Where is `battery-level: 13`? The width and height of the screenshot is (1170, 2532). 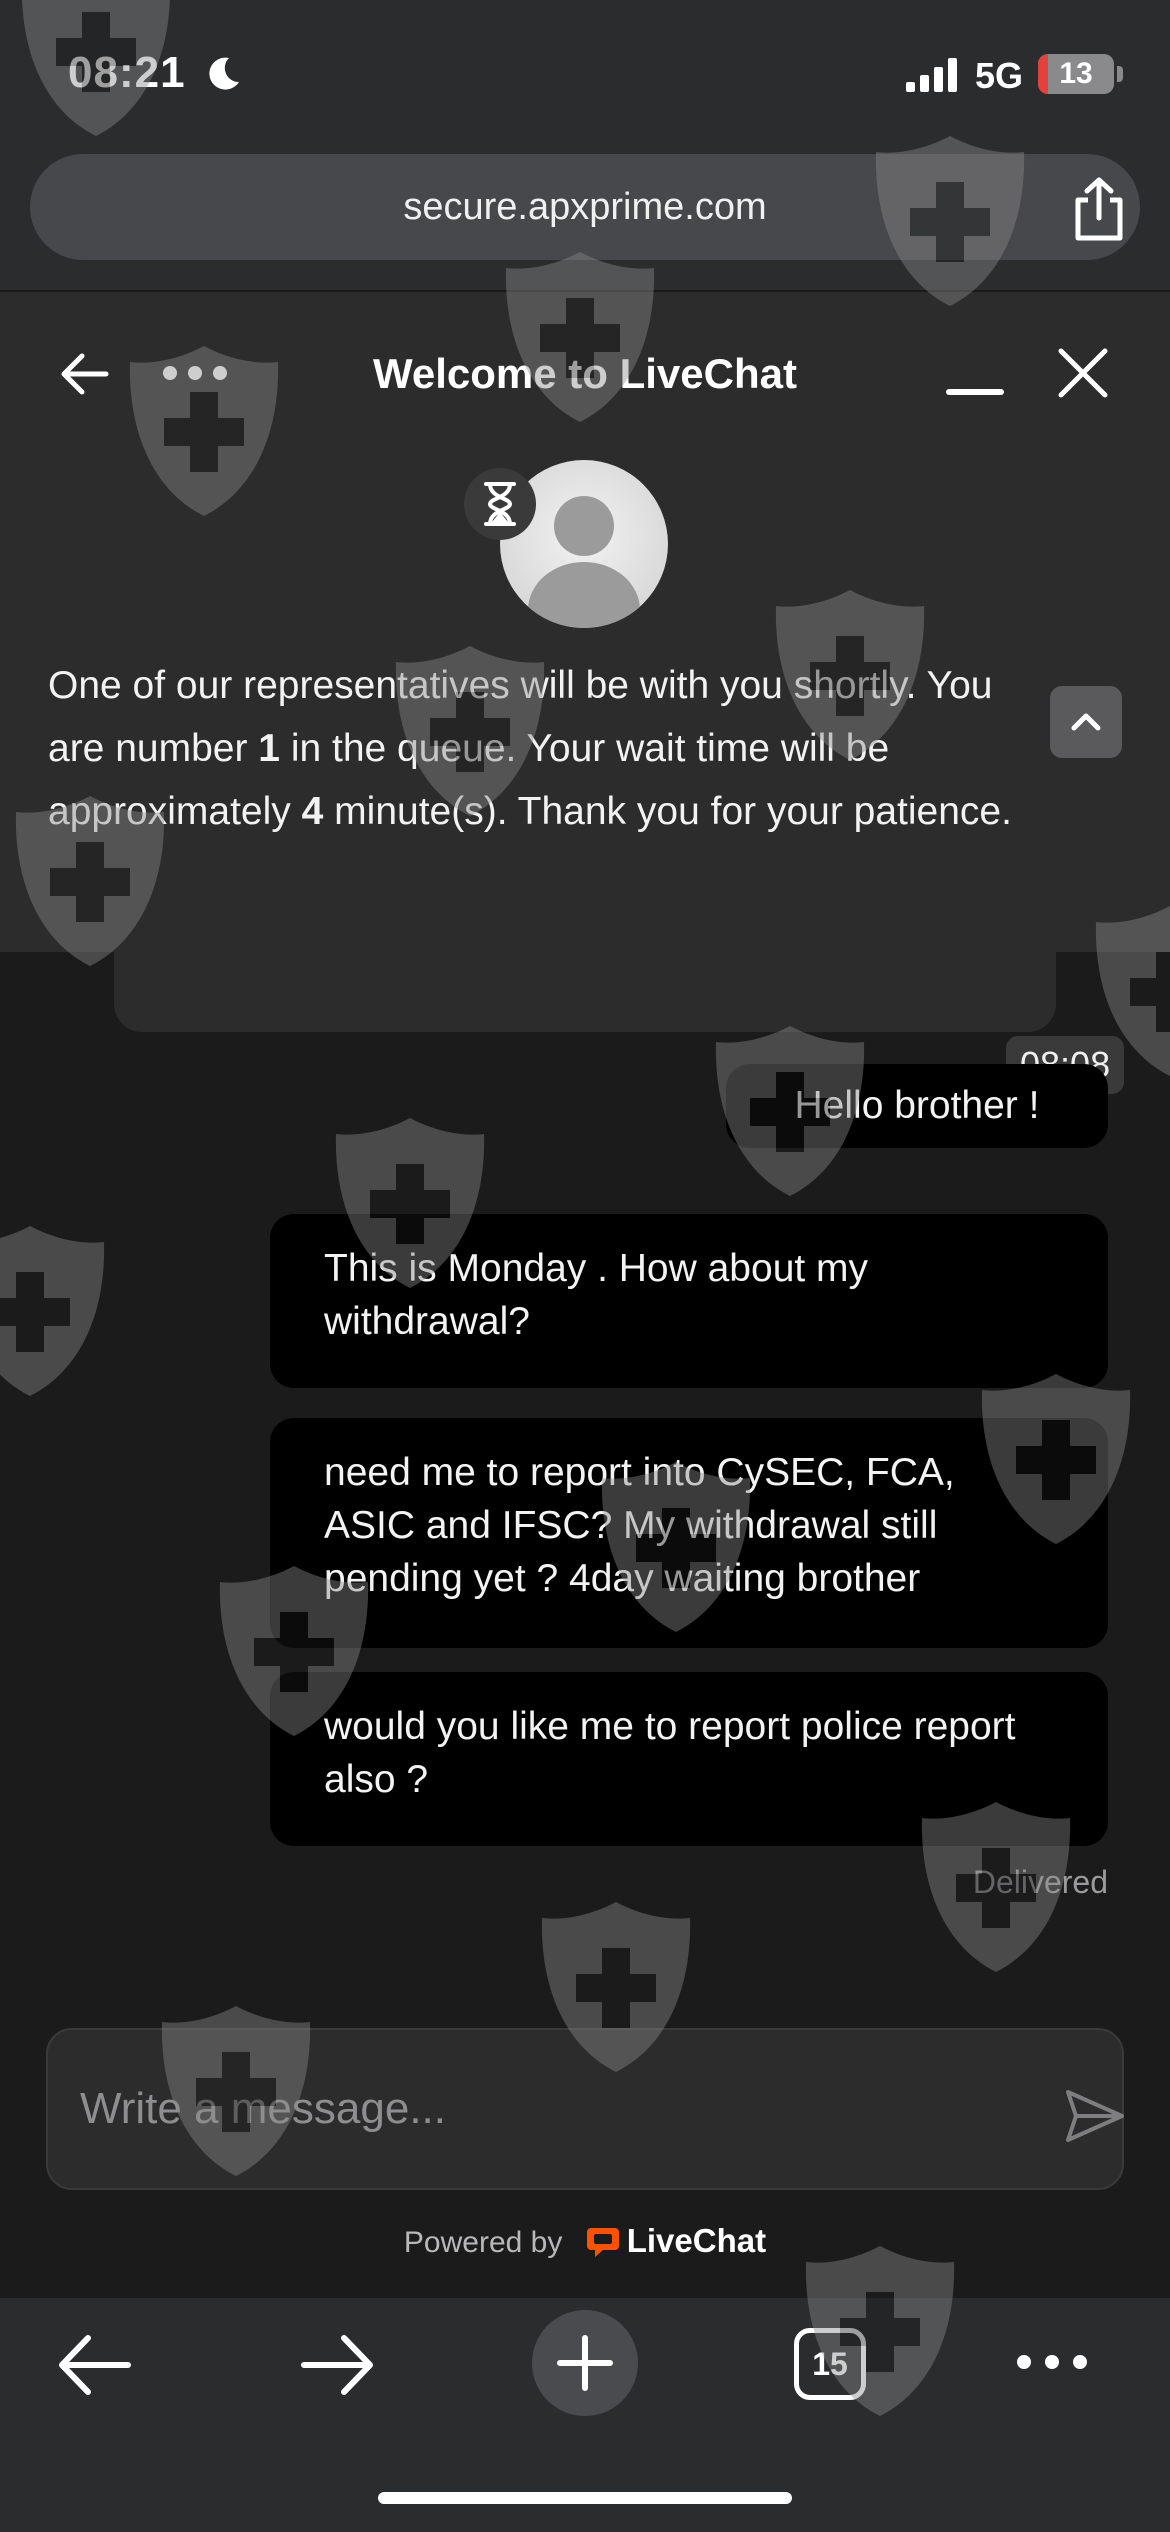 battery-level: 13 is located at coordinates (1076, 73).